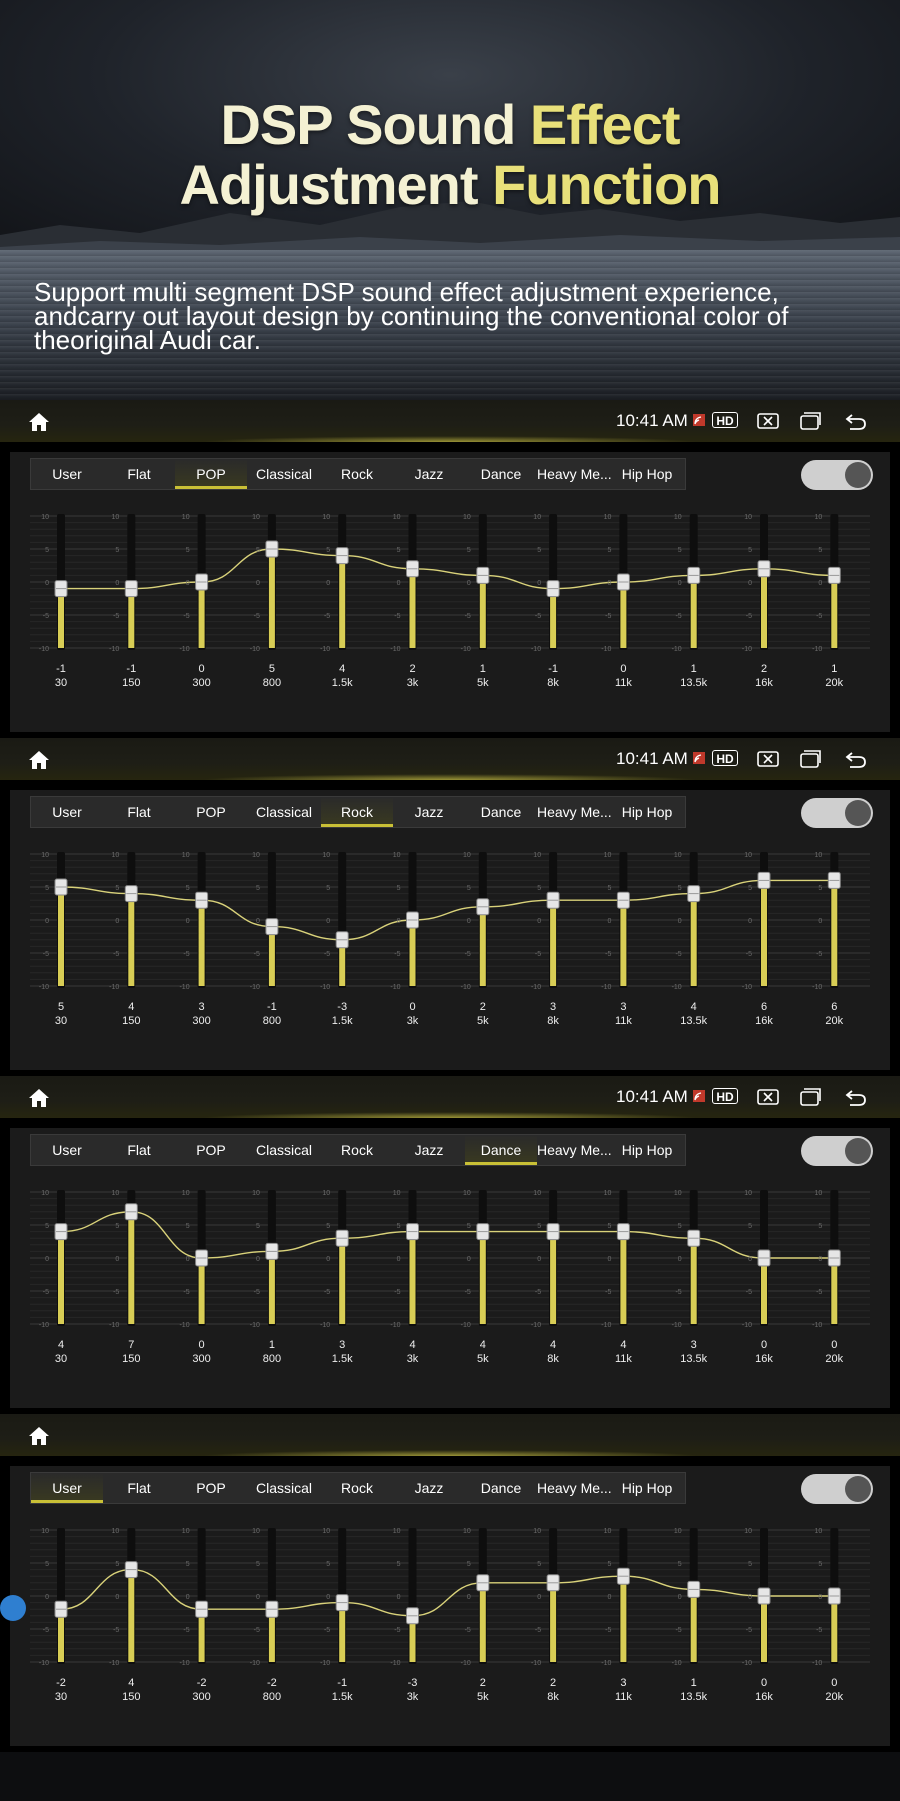 The width and height of the screenshot is (900, 1801). I want to click on slider-value-label: 4, so click(483, 1345).